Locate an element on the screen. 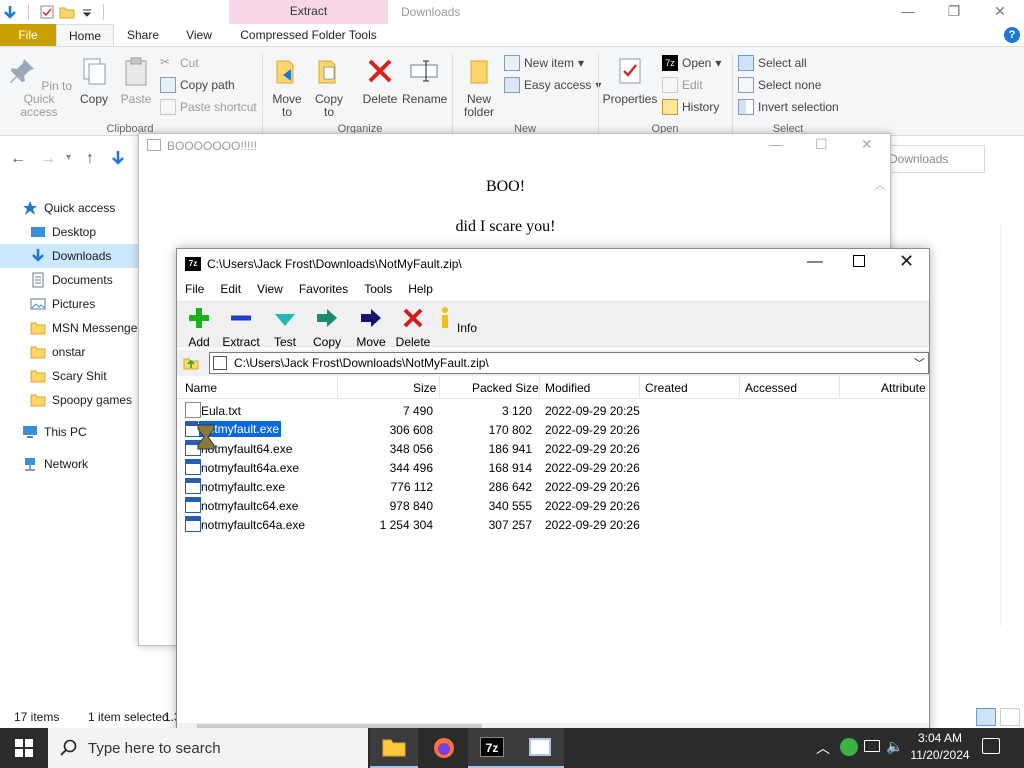 The width and height of the screenshot is (1024, 768). toolbar-move-button: Move is located at coordinates (371, 326).